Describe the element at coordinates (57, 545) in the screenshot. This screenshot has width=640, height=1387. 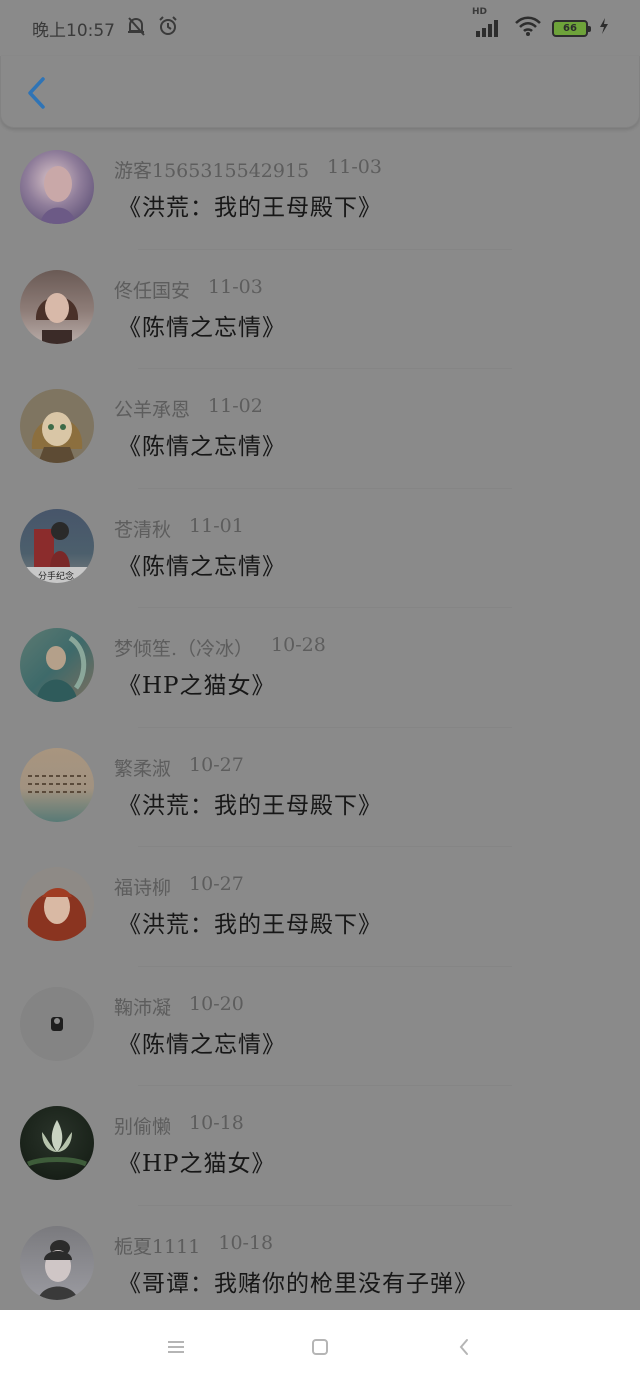
I see `avatar: 分手纪念` at that location.